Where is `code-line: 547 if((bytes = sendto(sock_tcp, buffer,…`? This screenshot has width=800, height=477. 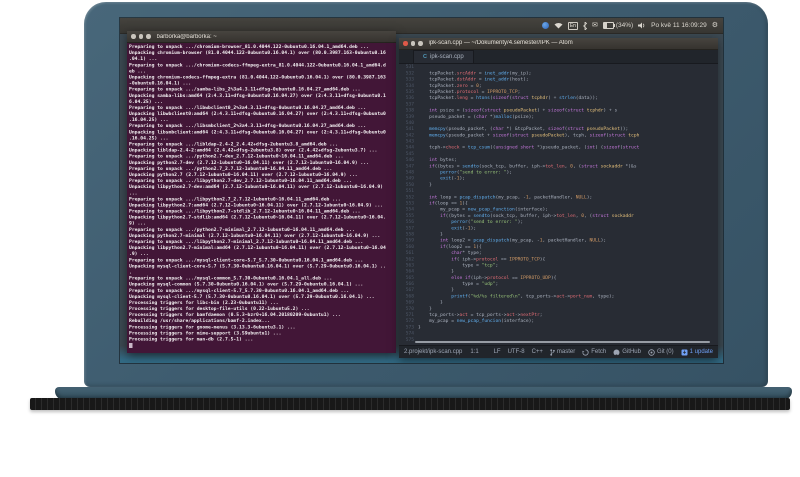 code-line: 547 if((bytes = sendto(sock_tcp, buffer,… is located at coordinates (558, 166).